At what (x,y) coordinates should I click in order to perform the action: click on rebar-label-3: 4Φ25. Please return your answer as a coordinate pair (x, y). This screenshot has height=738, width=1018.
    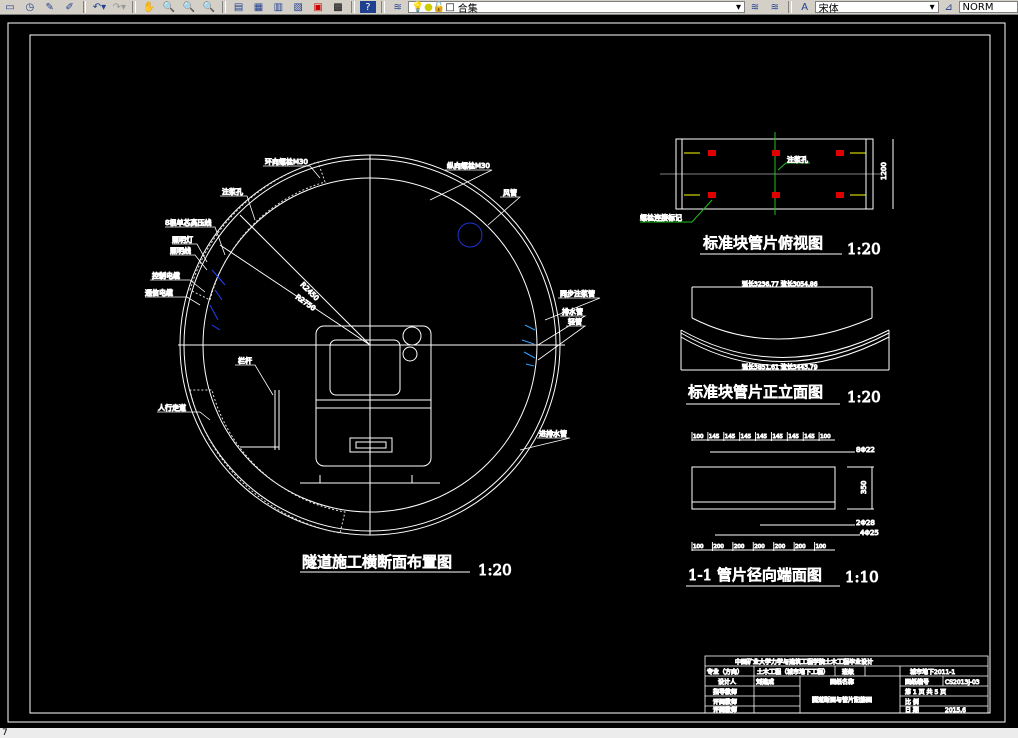
    Looking at the image, I should click on (869, 533).